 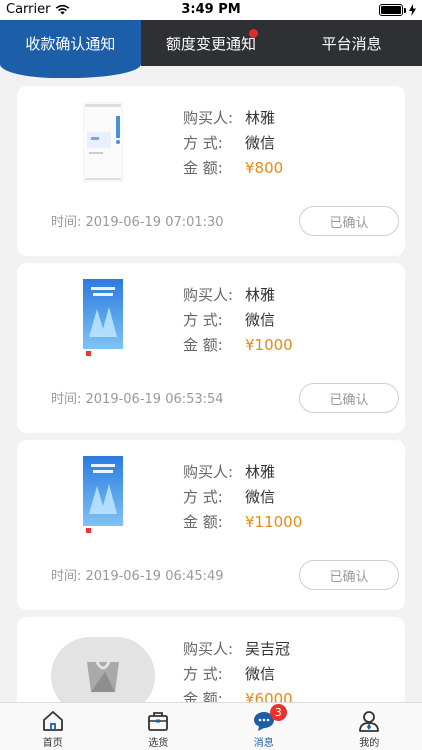 I want to click on nav-label: 消息, so click(x=263, y=743).